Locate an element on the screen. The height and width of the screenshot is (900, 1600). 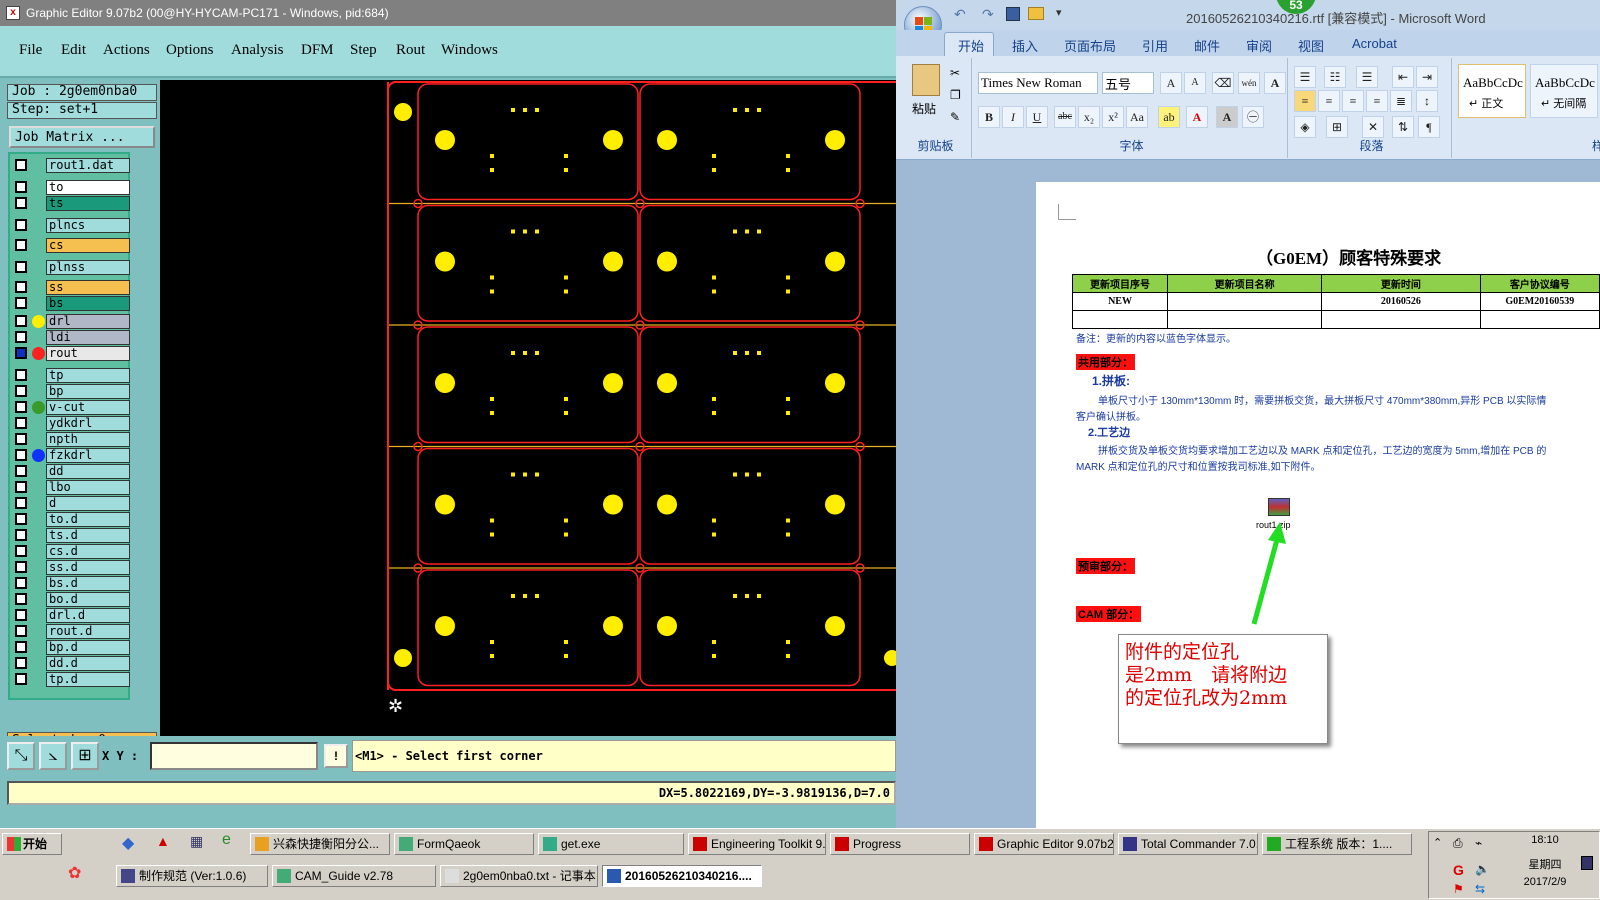
show-marks-icon: ¶ is located at coordinates (1429, 127).